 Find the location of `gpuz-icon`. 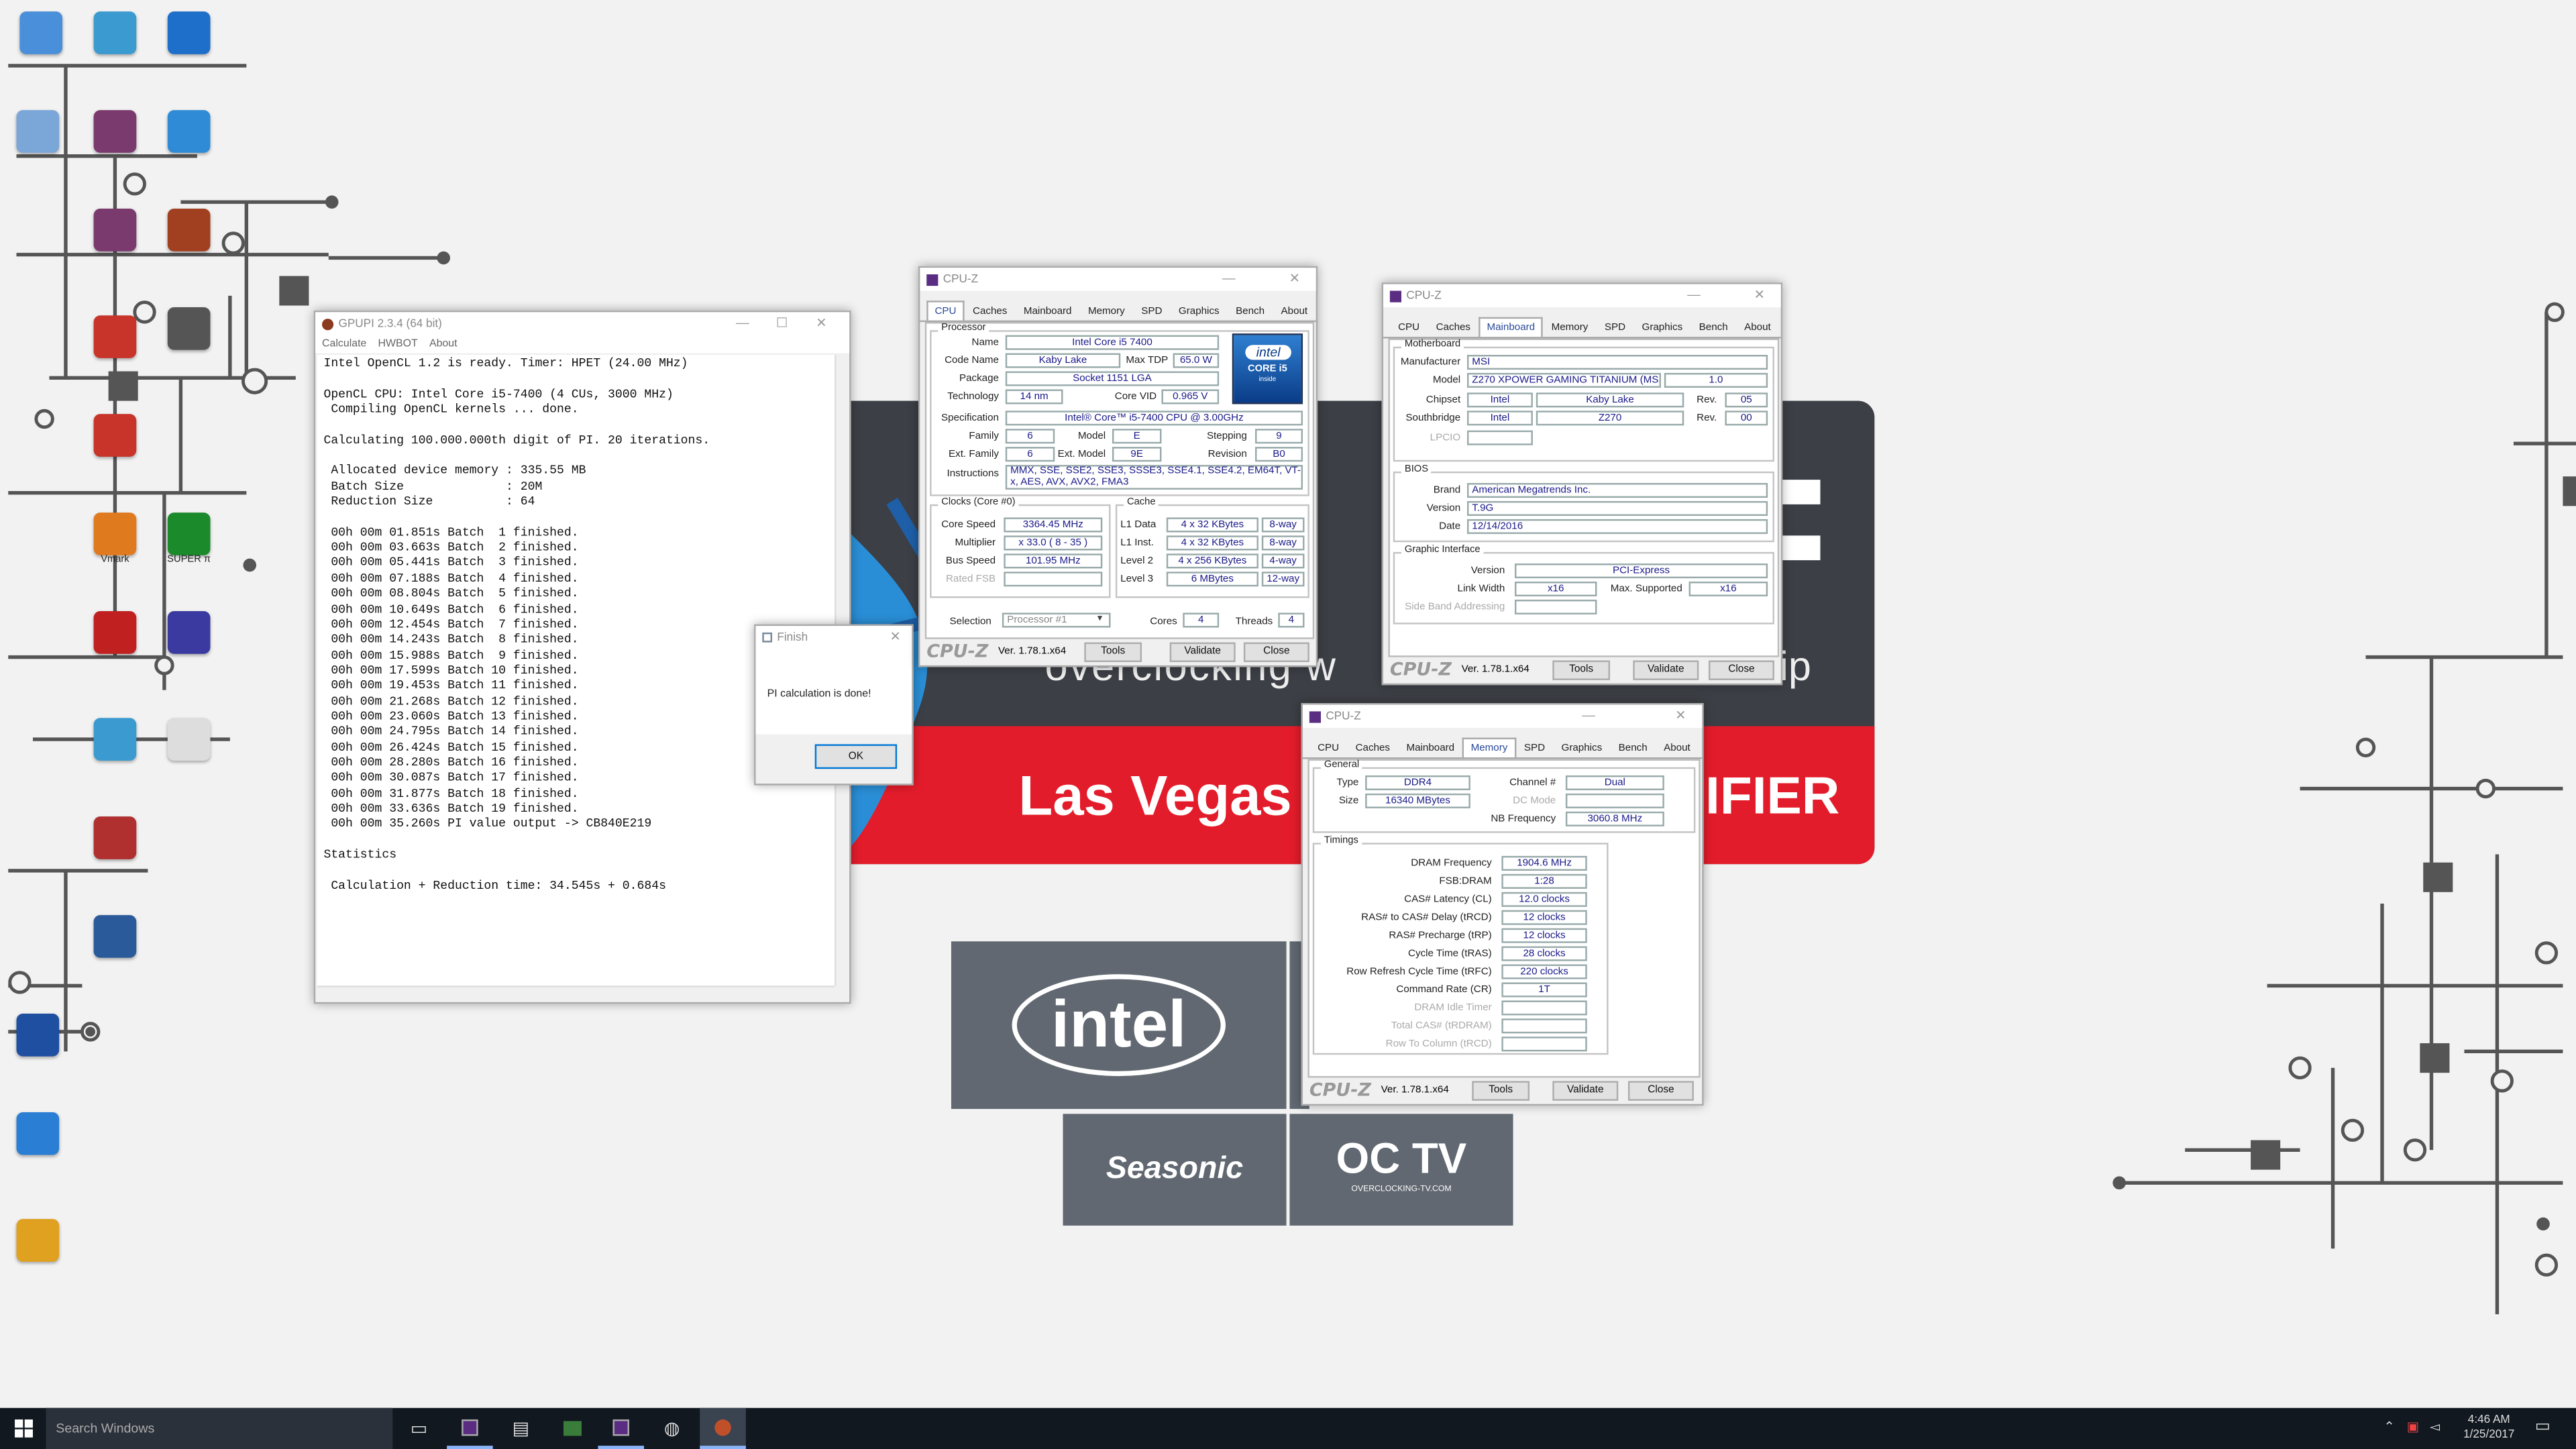

gpuz-icon is located at coordinates (188, 32).